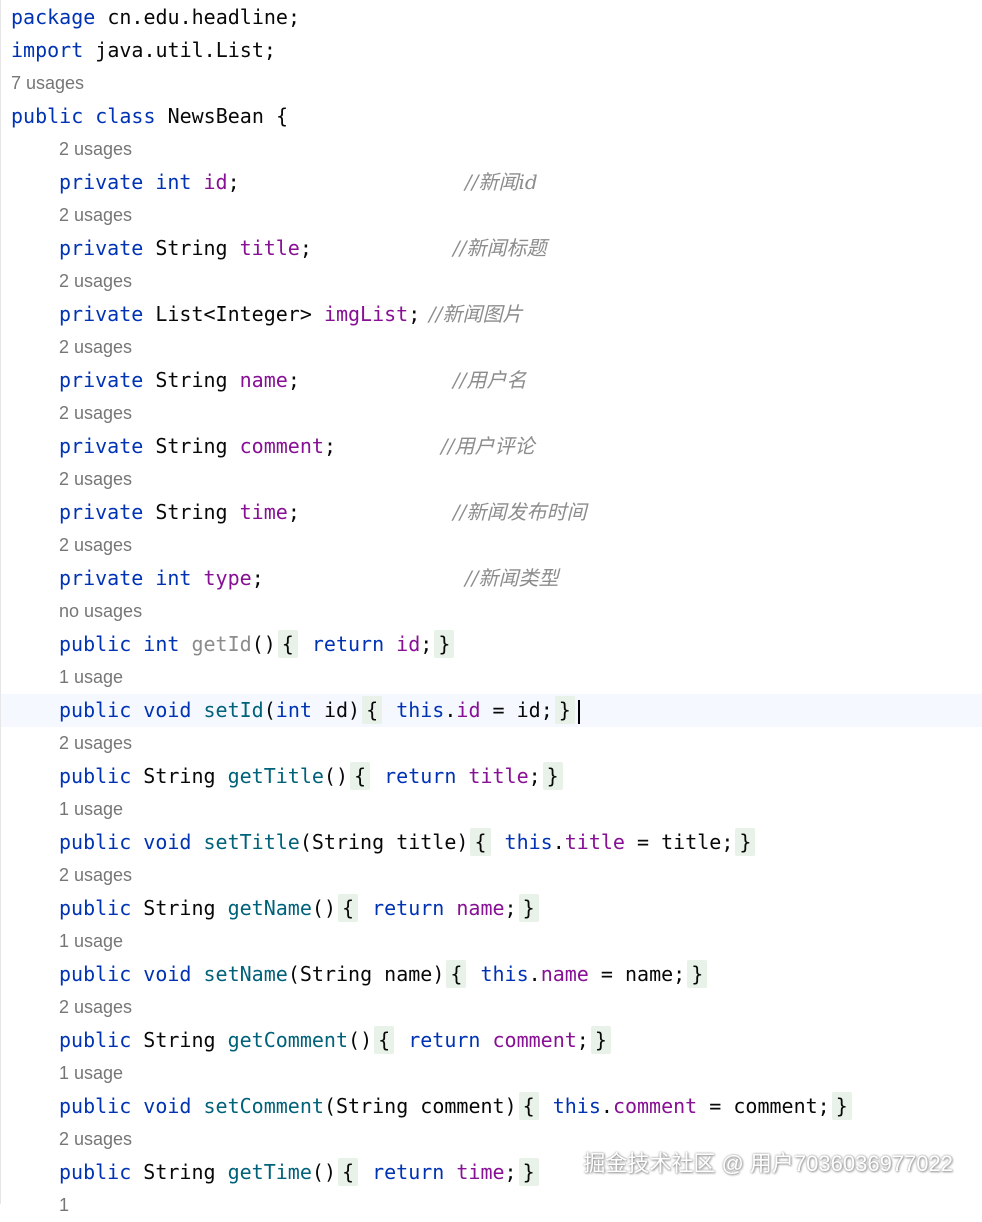 The height and width of the screenshot is (1222, 982). What do you see at coordinates (496, 83) in the screenshot?
I see `class-usages-hint: 7 usages` at bounding box center [496, 83].